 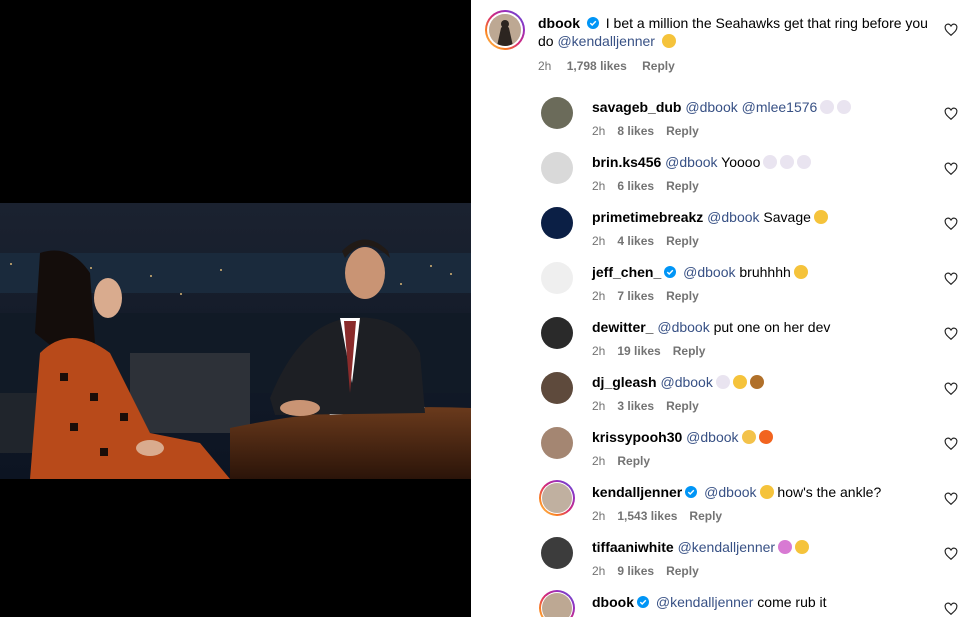 I want to click on reply-meta: 2h 9 likes Reply, so click(x=651, y=571).